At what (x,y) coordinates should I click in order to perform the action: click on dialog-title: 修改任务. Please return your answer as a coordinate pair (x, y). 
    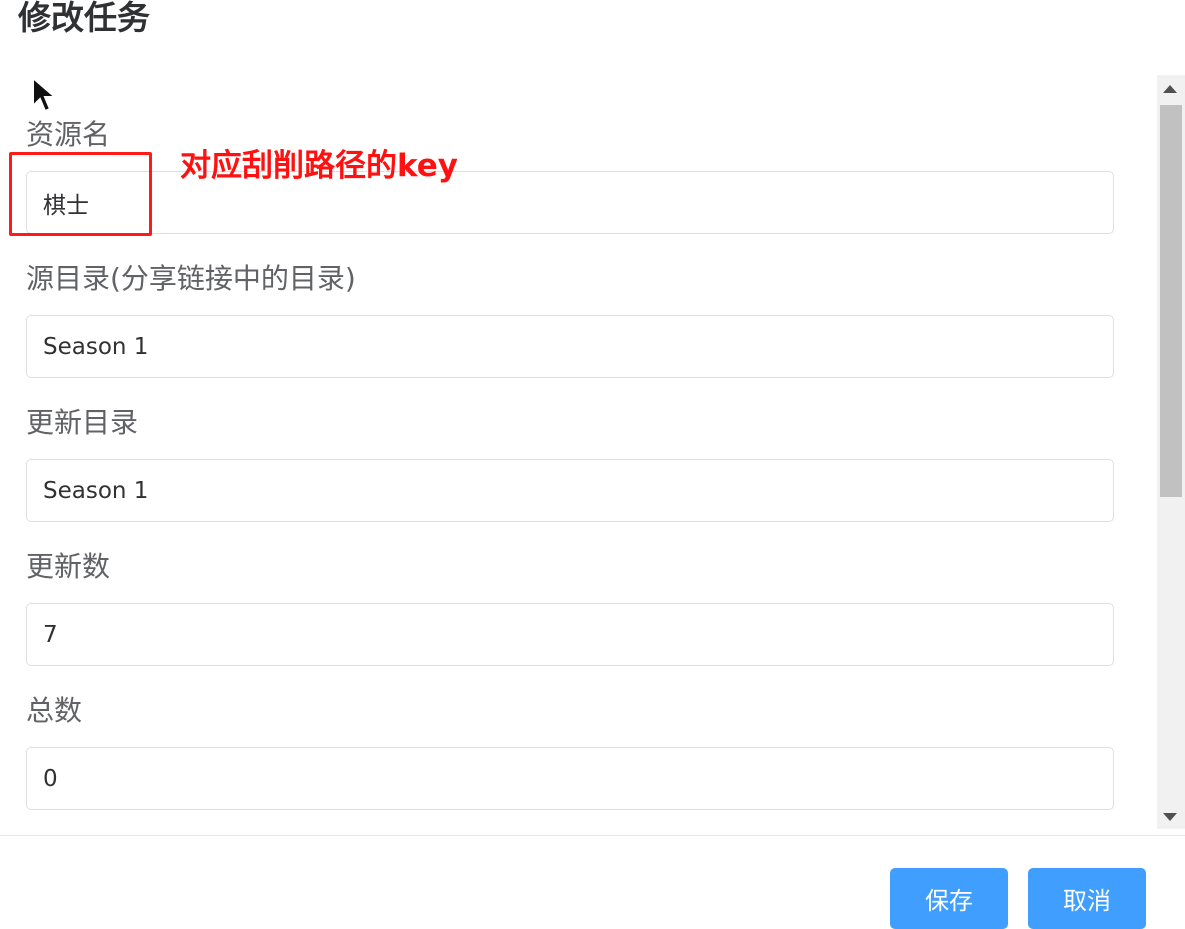
    Looking at the image, I should click on (84, 18).